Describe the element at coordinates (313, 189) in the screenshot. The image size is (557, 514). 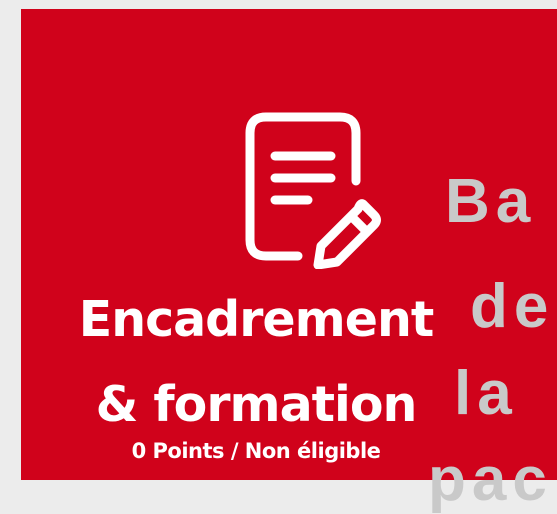
I see `document-pencil-icon` at that location.